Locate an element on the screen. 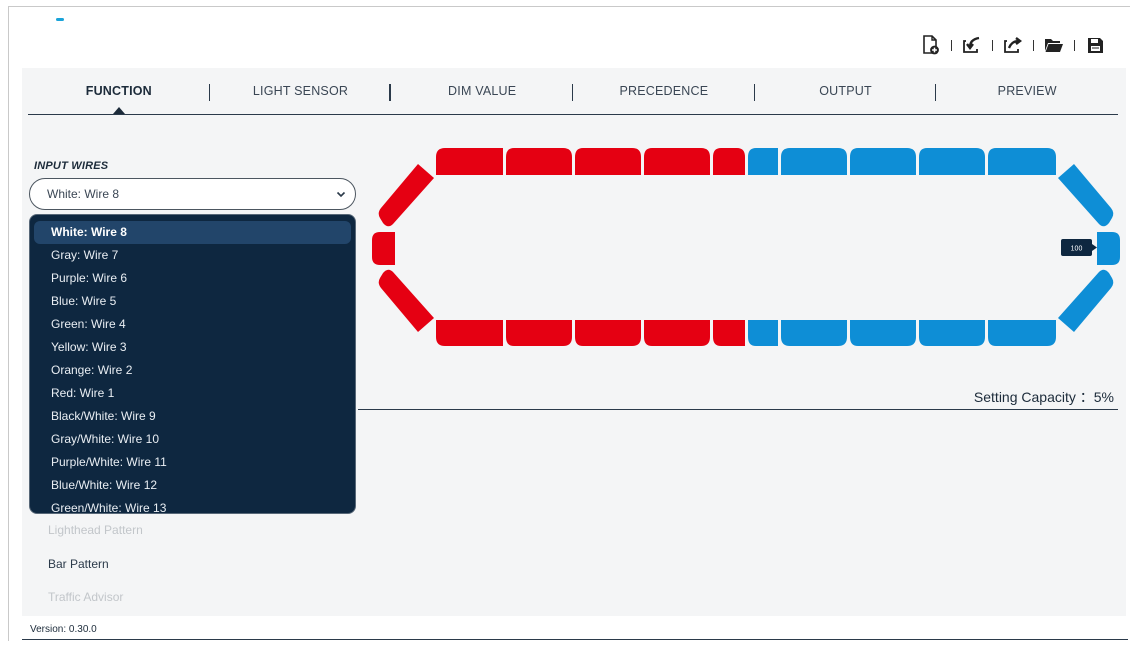  bar-pattern-option: Bar Pattern is located at coordinates (78, 564).